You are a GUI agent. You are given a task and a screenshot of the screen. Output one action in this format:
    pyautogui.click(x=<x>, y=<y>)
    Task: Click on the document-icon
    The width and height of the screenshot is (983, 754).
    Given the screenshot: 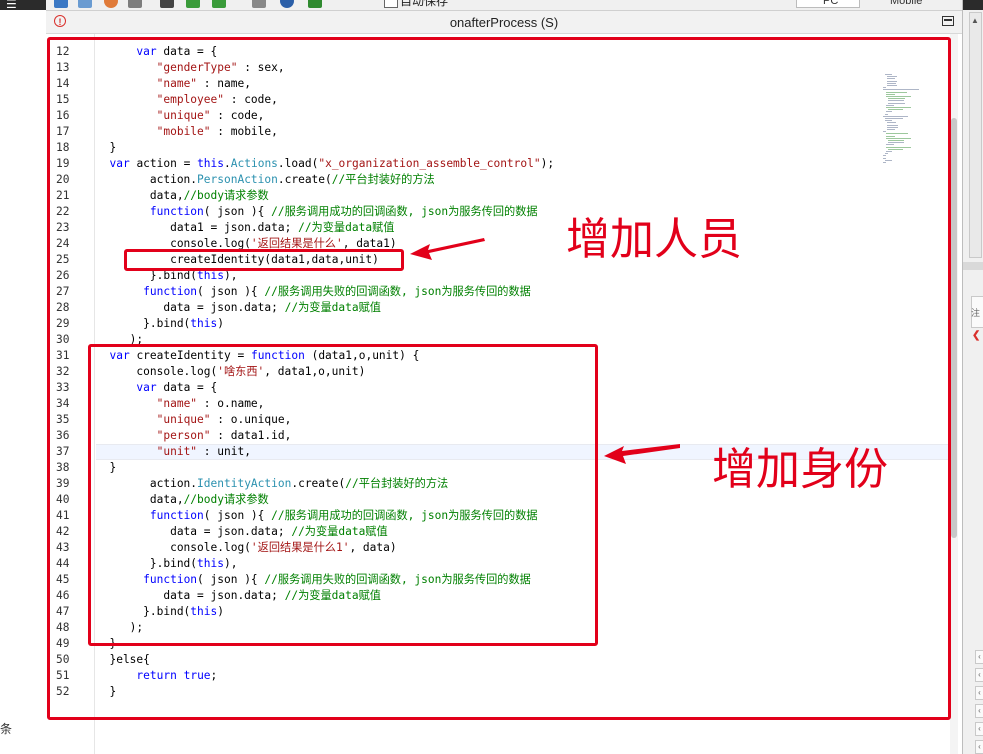 What is the action you would take?
    pyautogui.click(x=259, y=4)
    